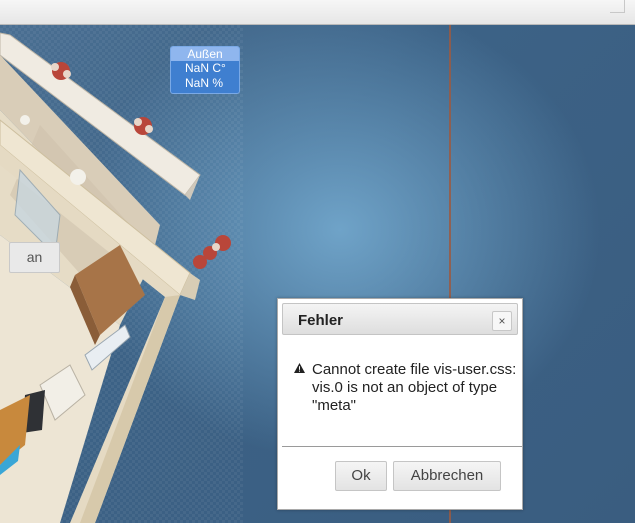 The height and width of the screenshot is (523, 635). What do you see at coordinates (447, 476) in the screenshot?
I see `cancel-button: Abbrechen` at bounding box center [447, 476].